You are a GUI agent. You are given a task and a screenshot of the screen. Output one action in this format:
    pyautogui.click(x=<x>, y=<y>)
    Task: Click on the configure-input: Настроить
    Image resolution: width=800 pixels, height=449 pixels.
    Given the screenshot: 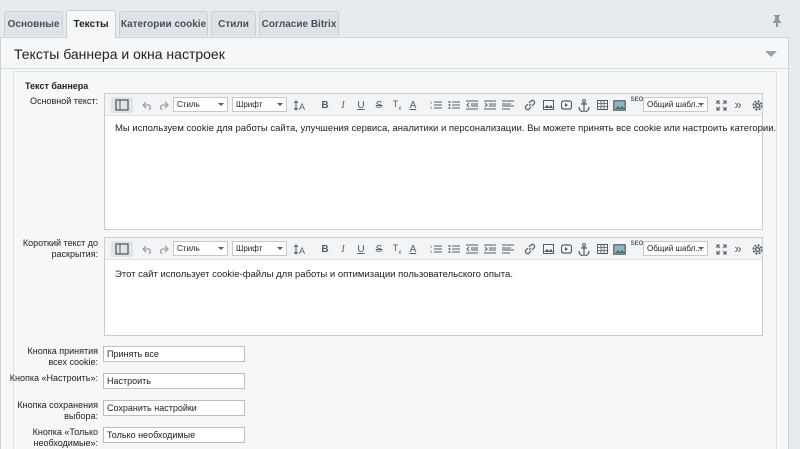 What is the action you would take?
    pyautogui.click(x=174, y=381)
    